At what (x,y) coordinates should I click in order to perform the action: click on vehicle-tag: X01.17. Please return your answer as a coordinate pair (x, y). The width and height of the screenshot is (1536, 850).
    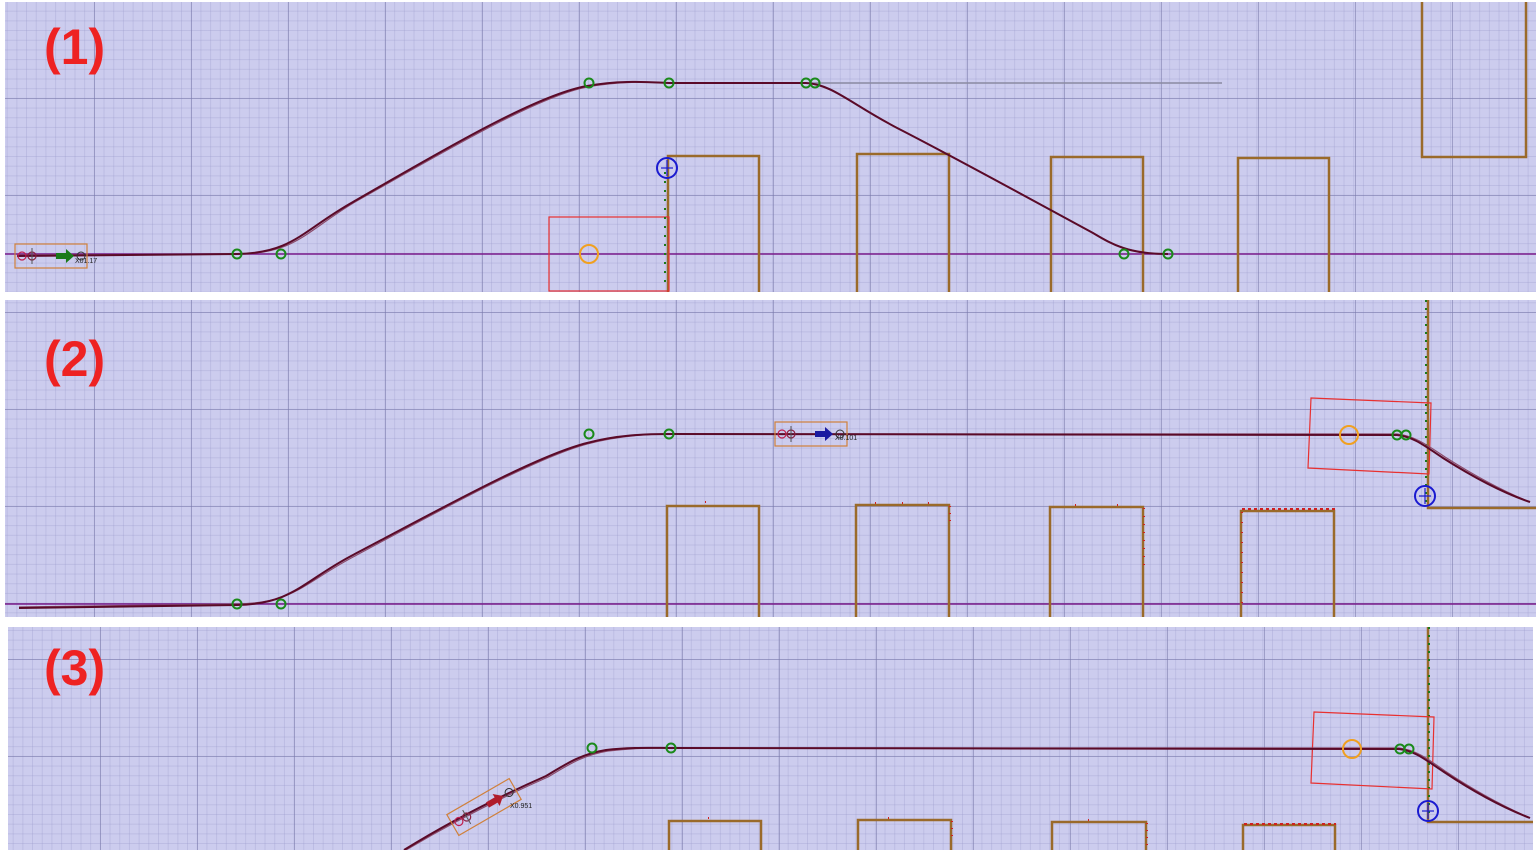
    Looking at the image, I should click on (86, 261).